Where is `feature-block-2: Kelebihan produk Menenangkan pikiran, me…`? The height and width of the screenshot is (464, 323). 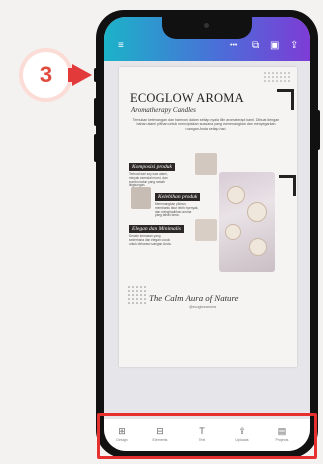 feature-block-2: Kelebihan produk Menenangkan pikiran, me… is located at coordinates (178, 201).